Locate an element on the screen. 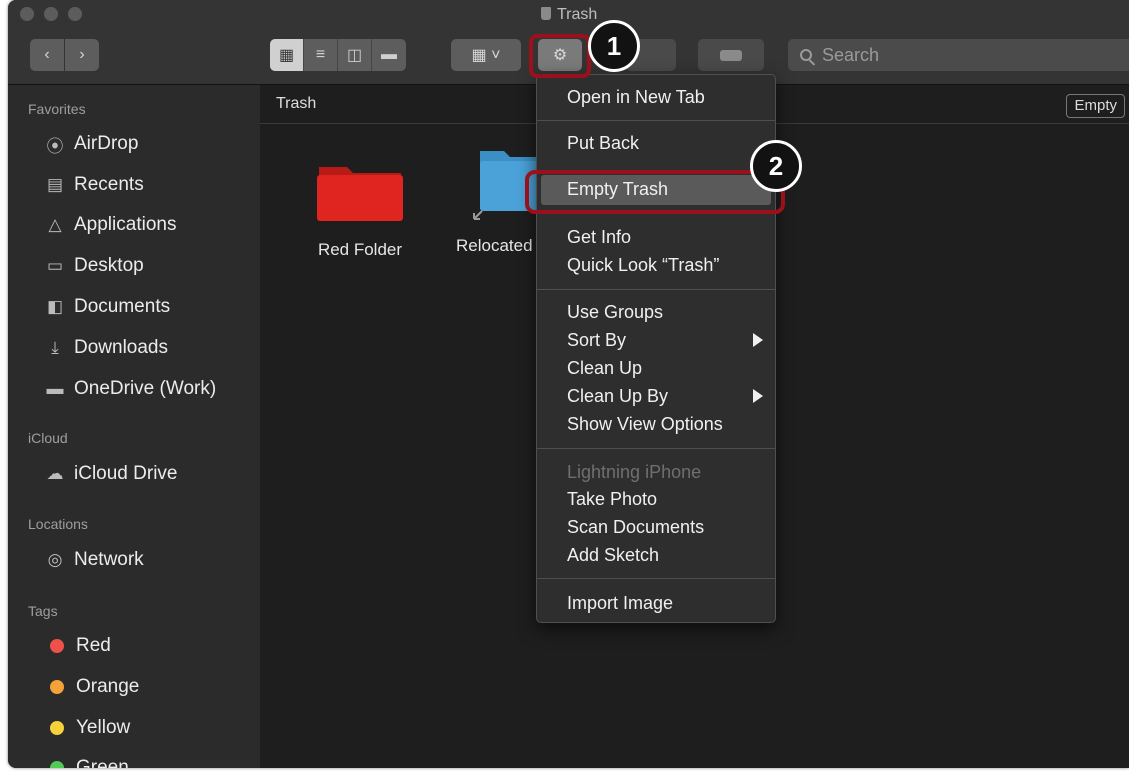 This screenshot has width=1129, height=771. group-button: ▦ ˅ is located at coordinates (486, 55).